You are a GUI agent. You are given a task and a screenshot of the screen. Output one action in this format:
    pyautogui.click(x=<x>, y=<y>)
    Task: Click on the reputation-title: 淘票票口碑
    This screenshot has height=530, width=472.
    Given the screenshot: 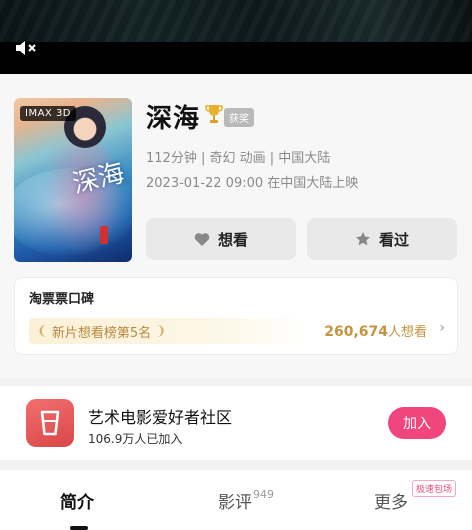 What is the action you would take?
    pyautogui.click(x=62, y=299)
    